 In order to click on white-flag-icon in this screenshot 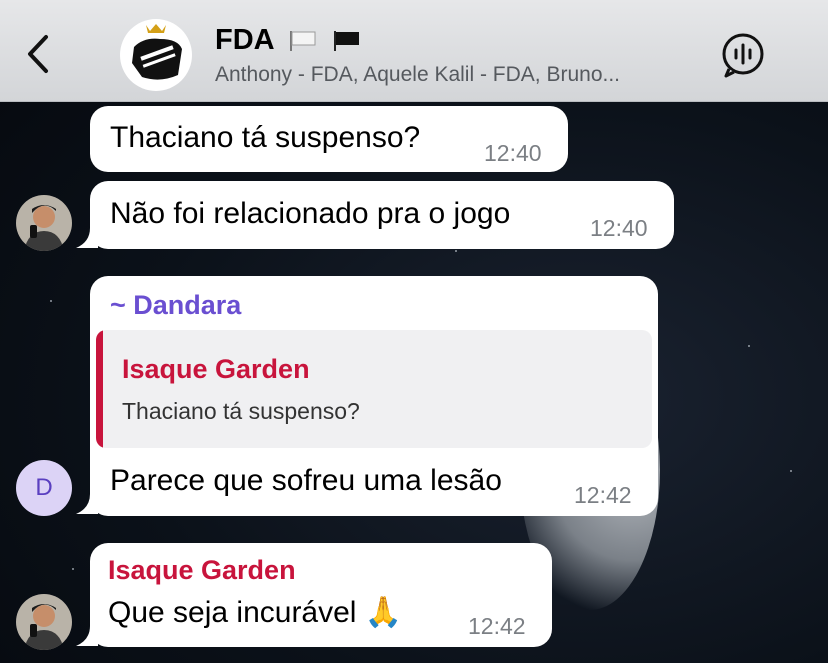, I will do `click(302, 41)`.